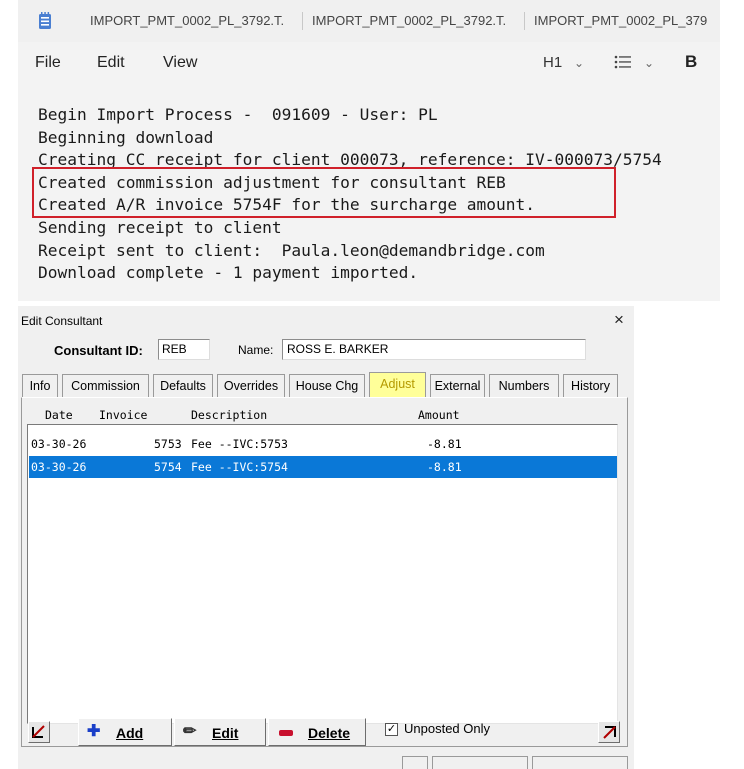 The image size is (744, 769). Describe the element at coordinates (62, 321) in the screenshot. I see `dialog-title: Edit Consultant` at that location.